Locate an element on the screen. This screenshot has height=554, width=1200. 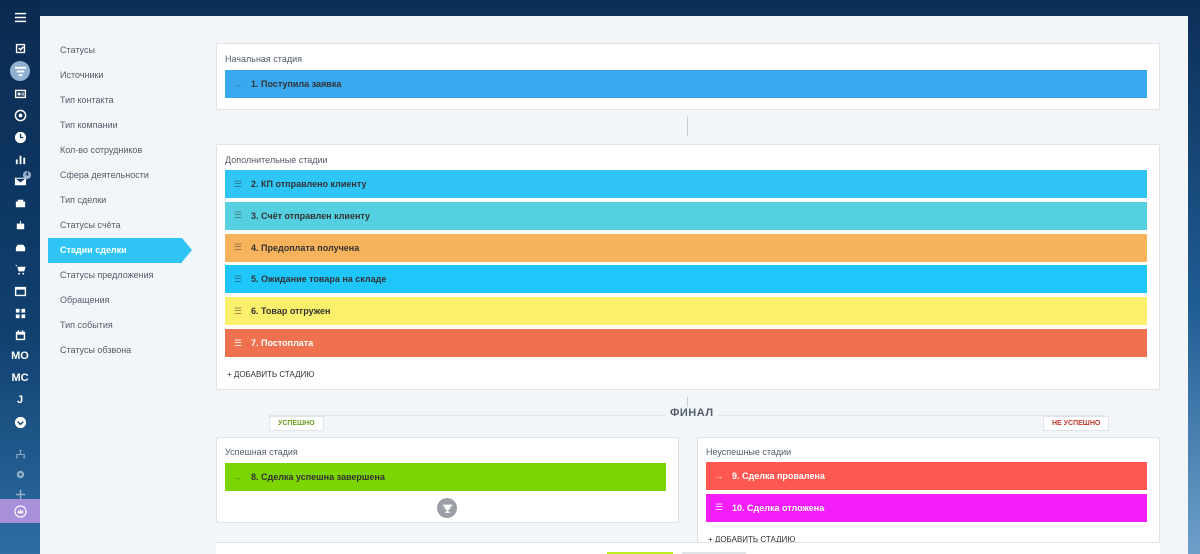
crown-icon is located at coordinates (20, 511).